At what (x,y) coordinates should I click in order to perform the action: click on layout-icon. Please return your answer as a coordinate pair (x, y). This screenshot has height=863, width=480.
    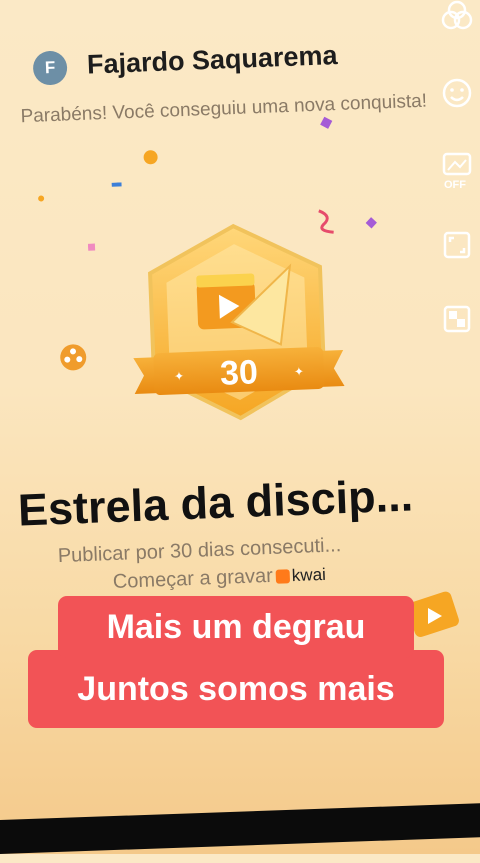
    Looking at the image, I should click on (457, 319).